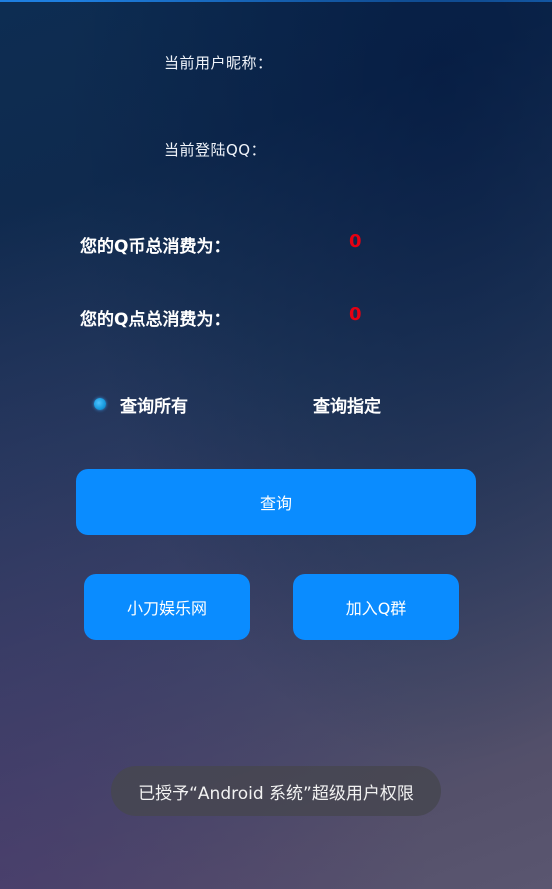 The width and height of the screenshot is (552, 889). I want to click on radio-query-specific: 查询指定, so click(347, 404).